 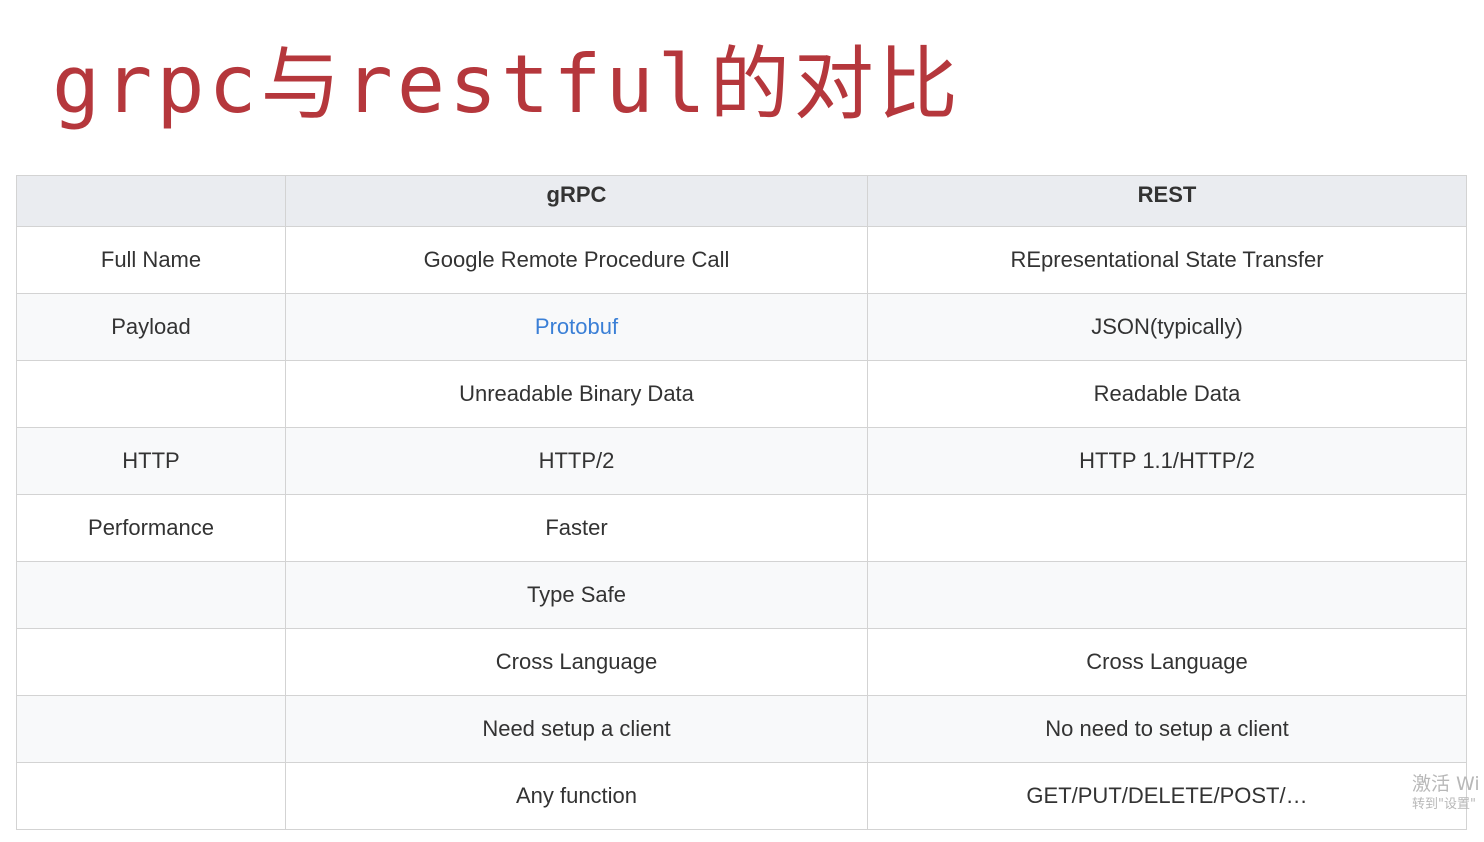 I want to click on header-cell-rest: REST, so click(x=1167, y=201).